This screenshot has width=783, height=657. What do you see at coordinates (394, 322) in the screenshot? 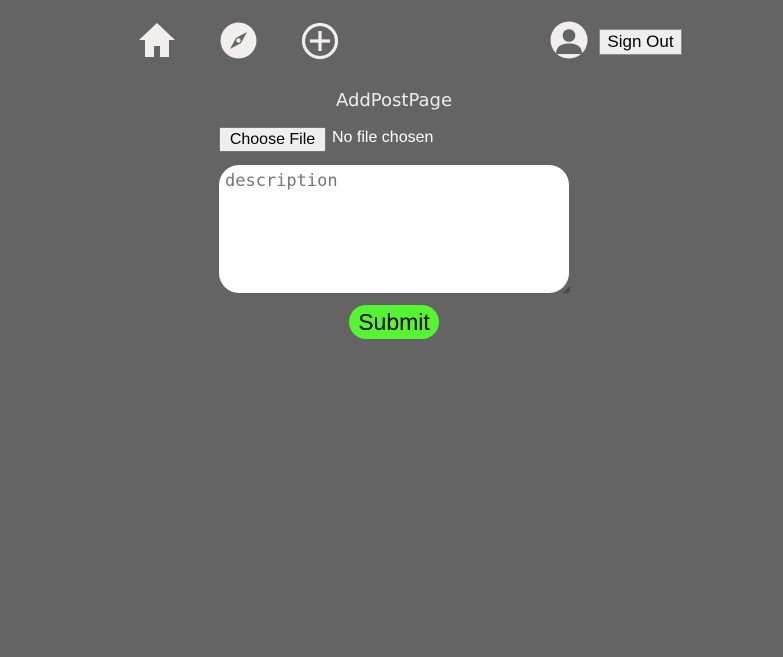
I see `submit-button: Submit` at bounding box center [394, 322].